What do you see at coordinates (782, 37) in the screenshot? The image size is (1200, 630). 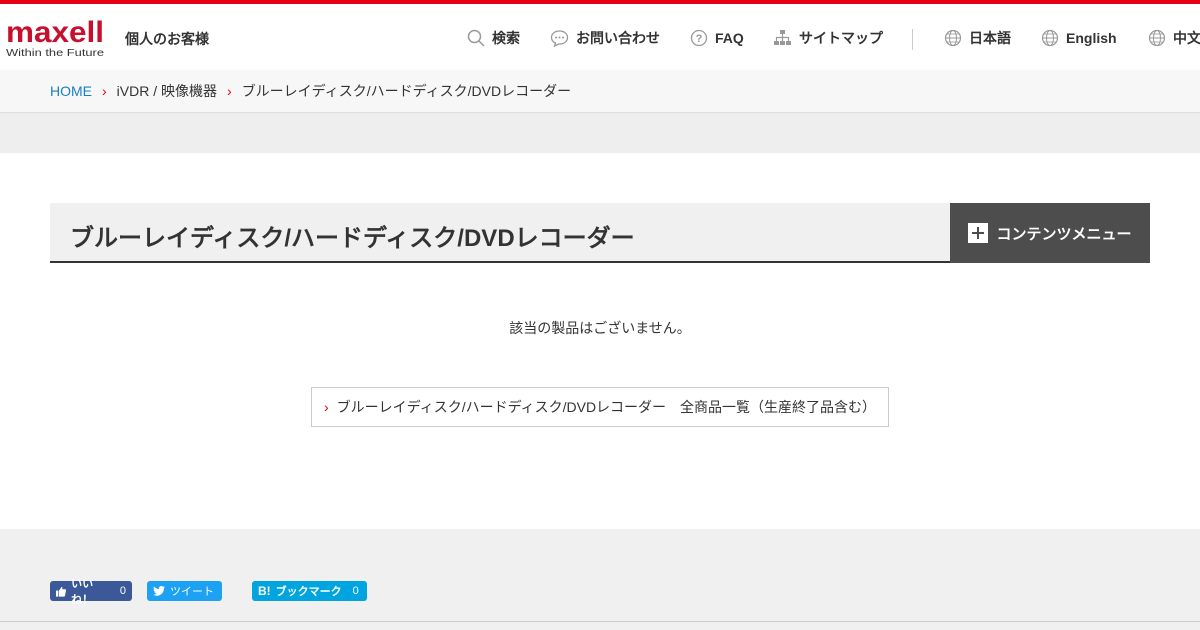 I see `sitemap-icon` at bounding box center [782, 37].